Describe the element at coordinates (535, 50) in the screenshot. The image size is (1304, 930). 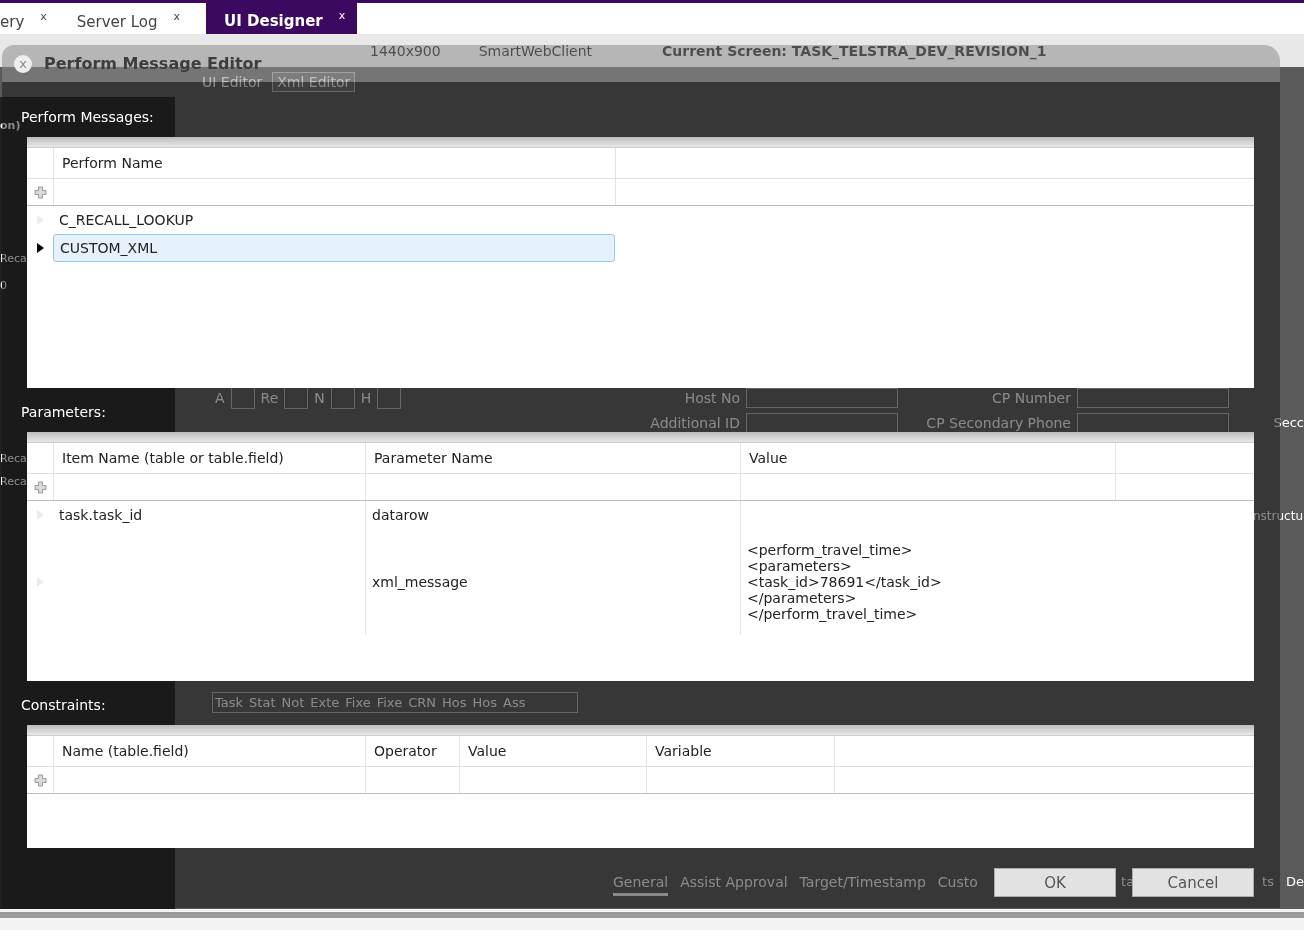
I see `toolbar-dropdown: SmartWebClient` at that location.